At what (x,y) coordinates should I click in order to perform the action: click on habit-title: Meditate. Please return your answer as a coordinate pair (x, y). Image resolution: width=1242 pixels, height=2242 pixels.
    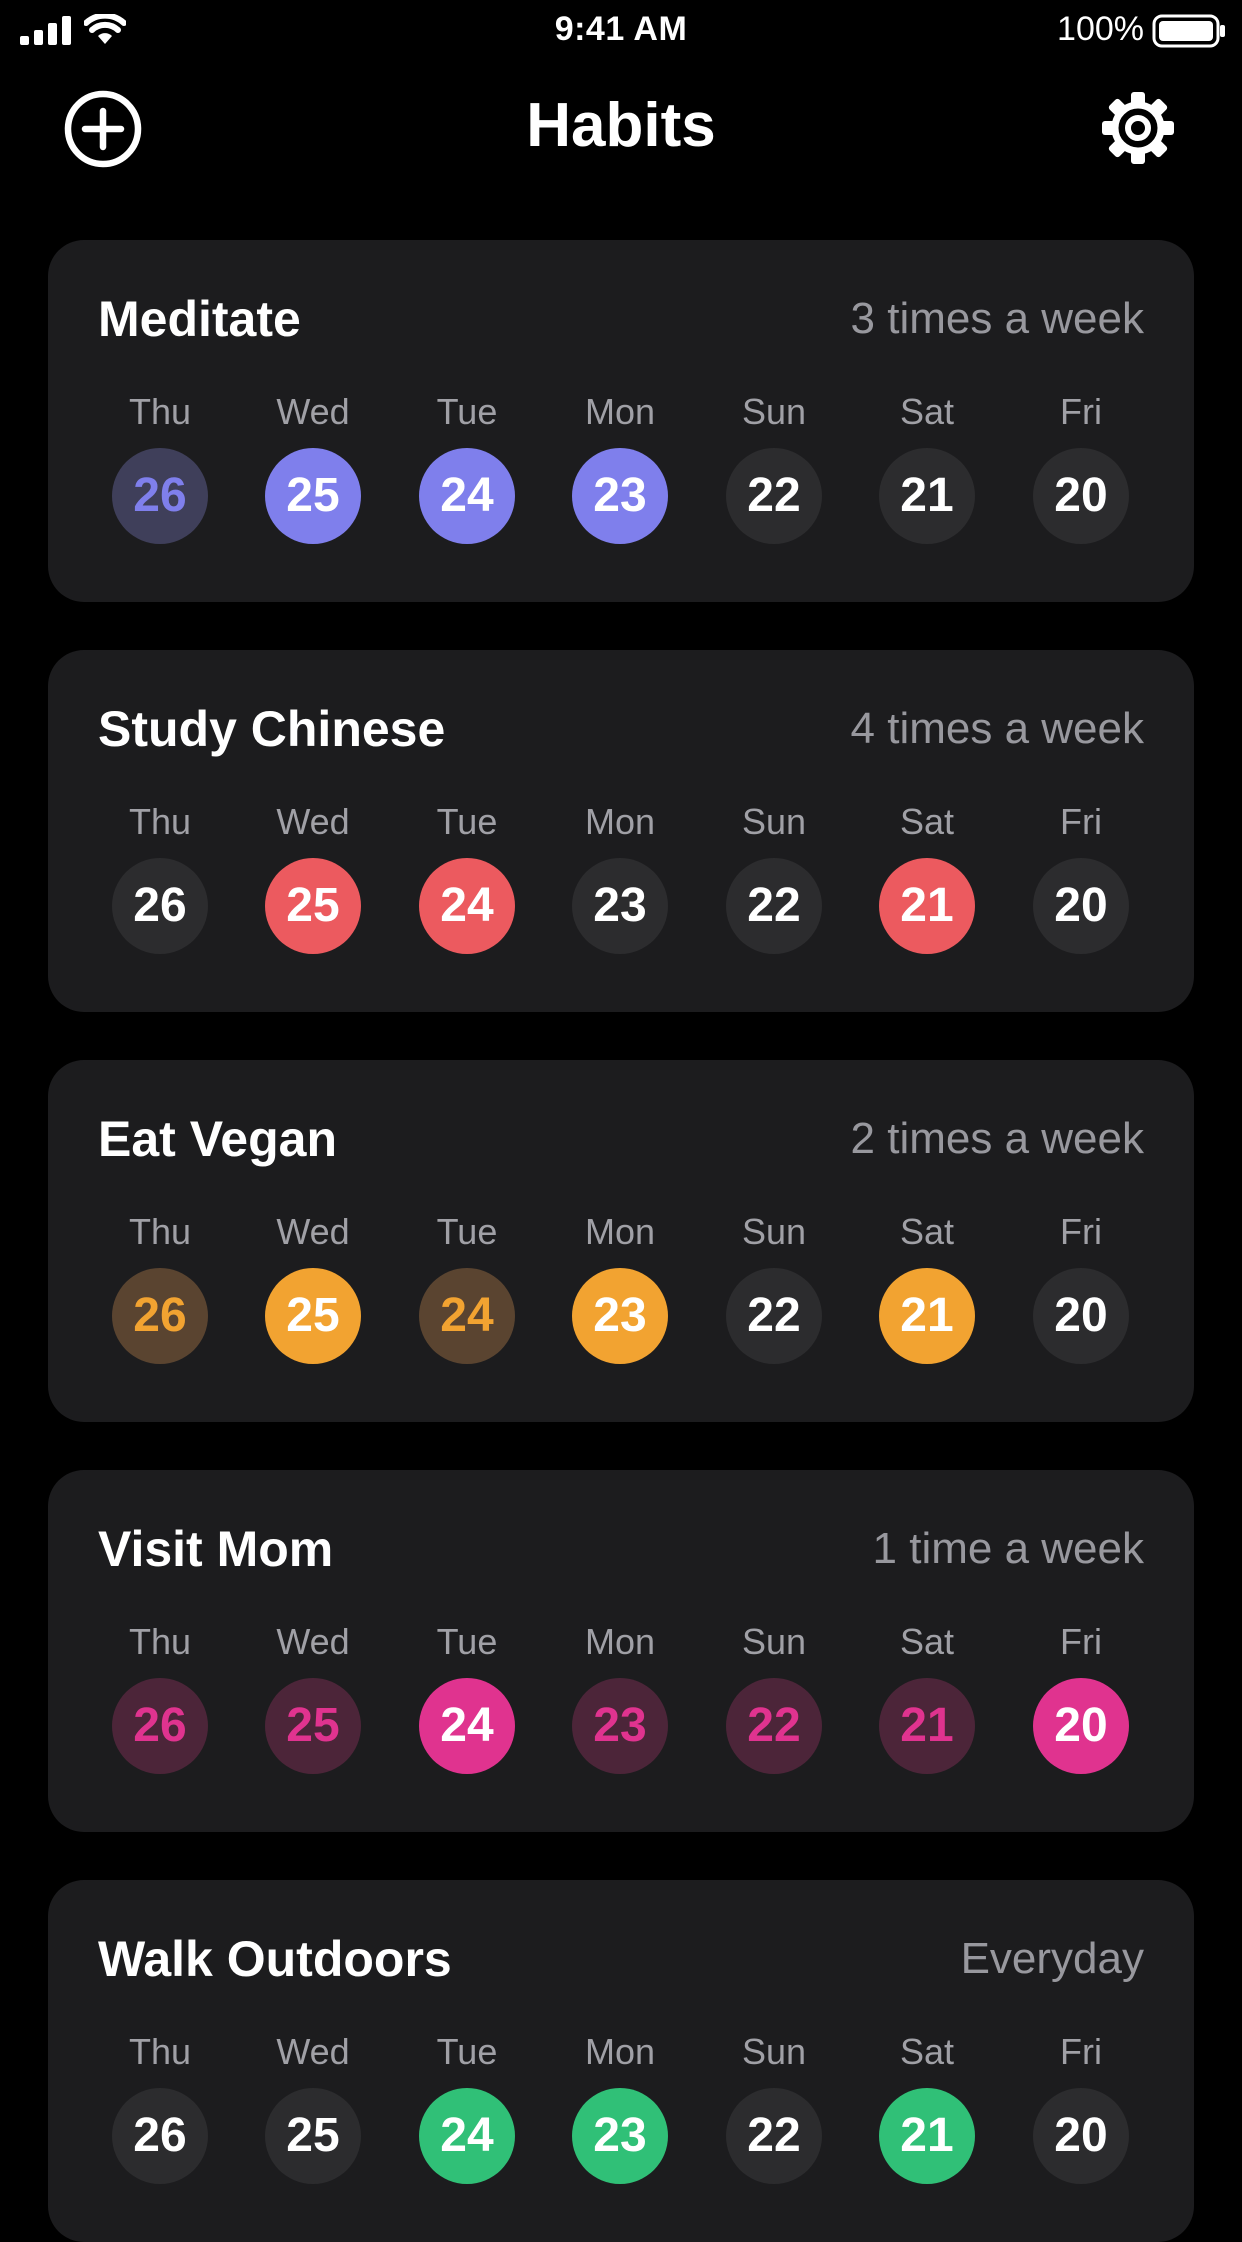
    Looking at the image, I should click on (199, 319).